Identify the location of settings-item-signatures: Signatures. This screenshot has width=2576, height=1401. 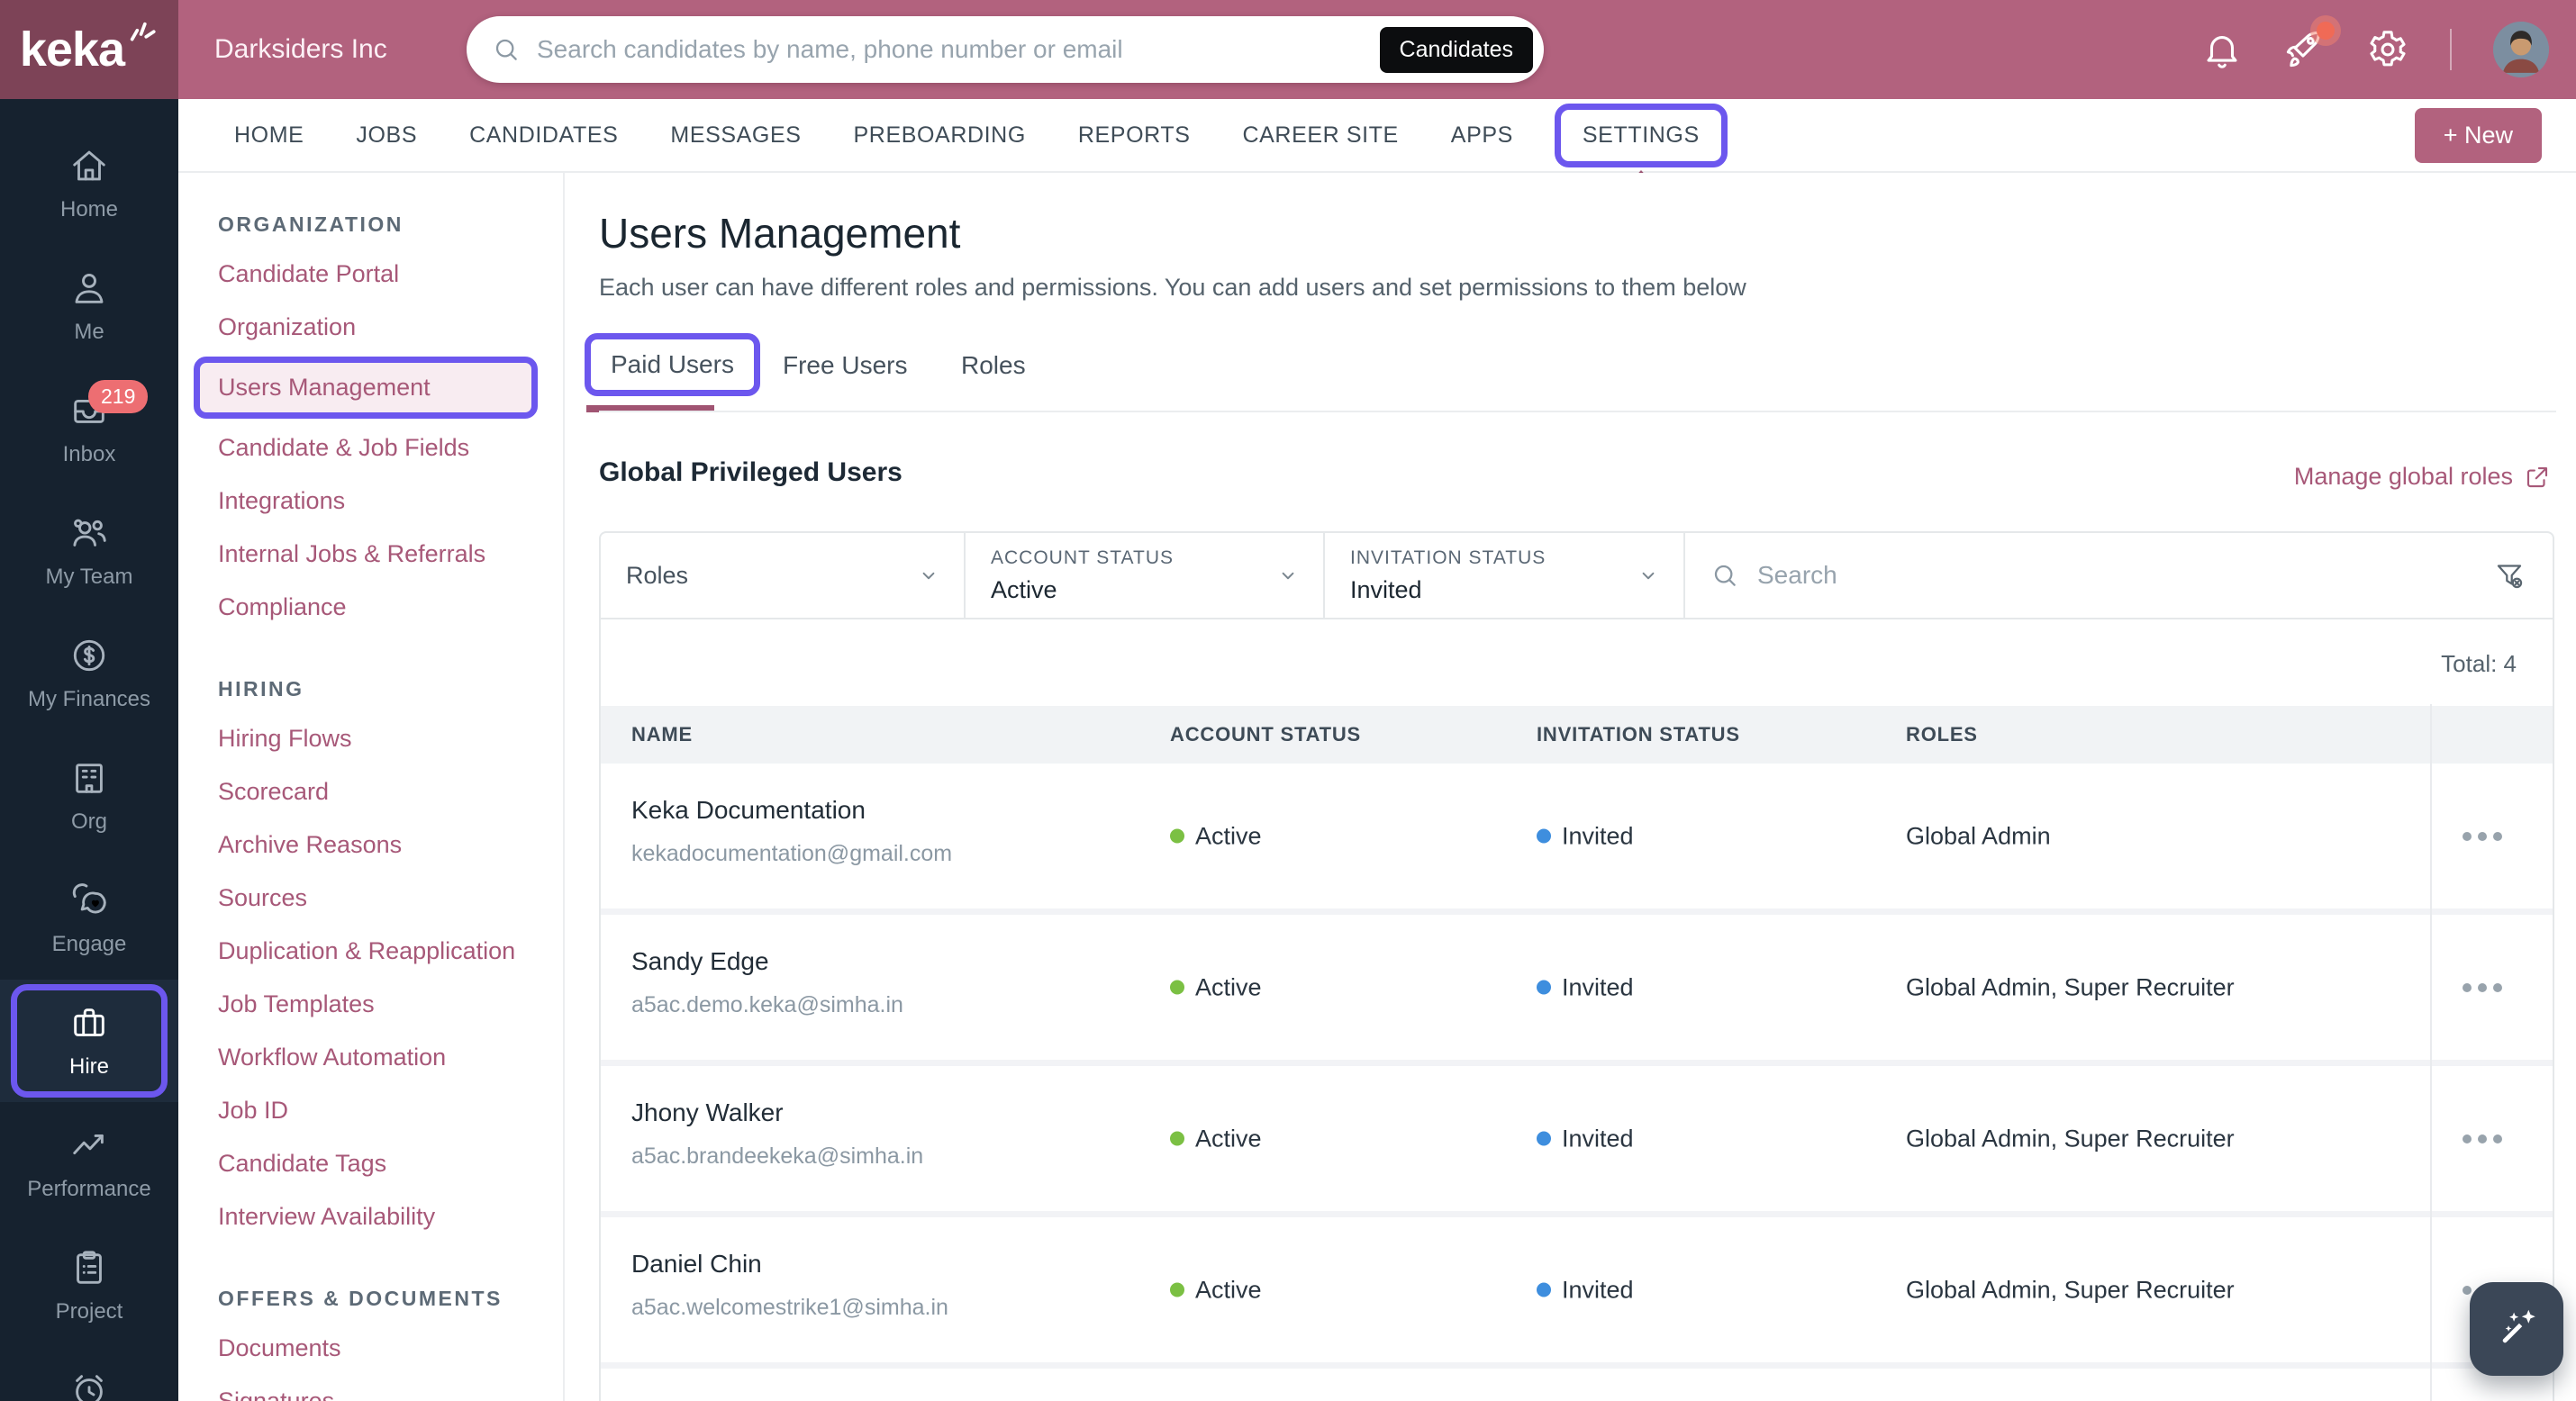
(384, 1388).